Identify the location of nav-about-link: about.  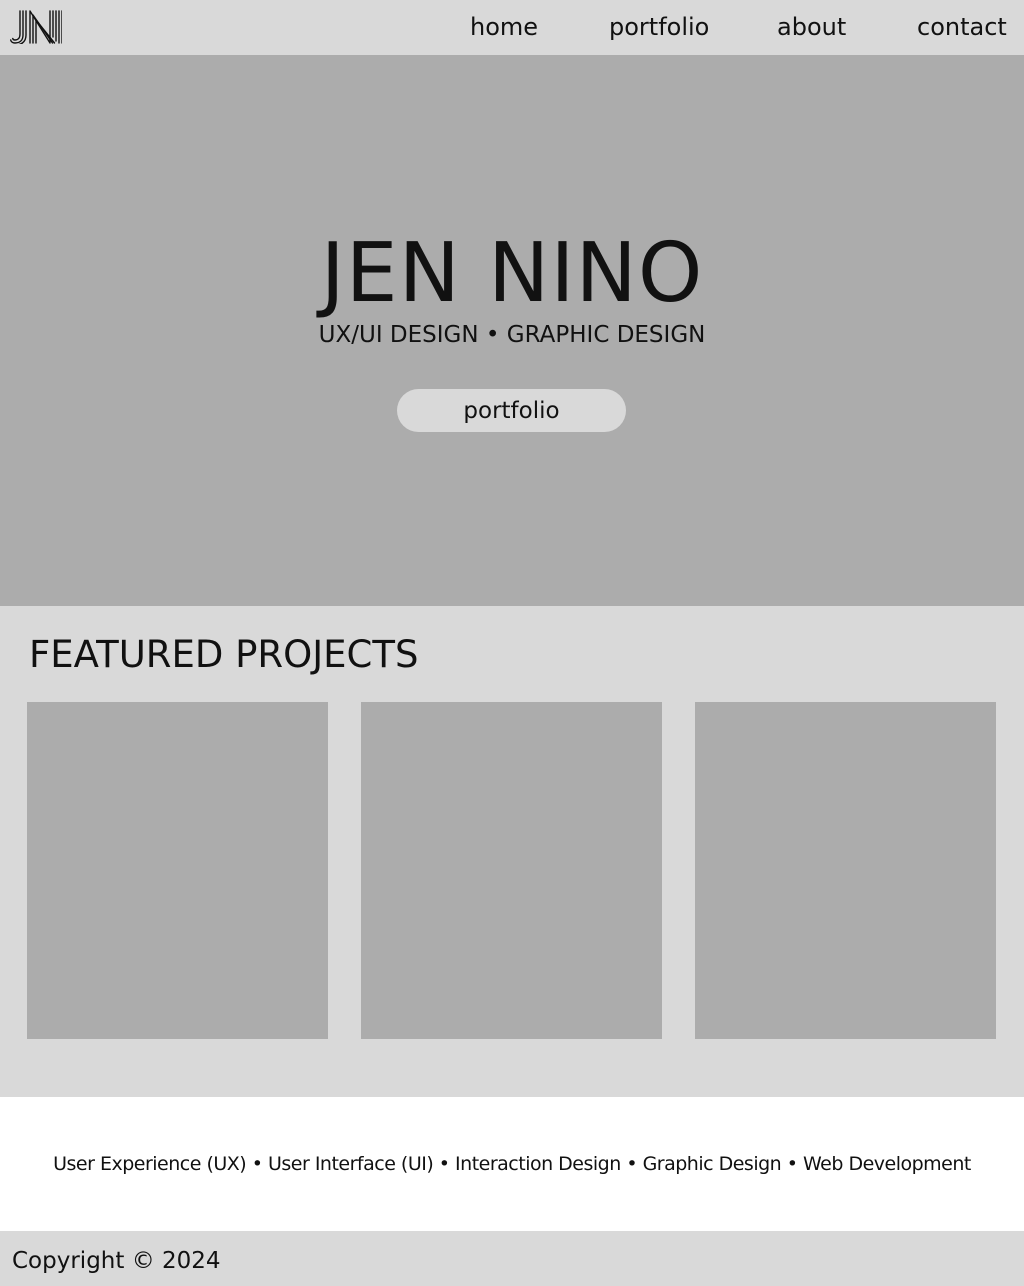
(811, 27).